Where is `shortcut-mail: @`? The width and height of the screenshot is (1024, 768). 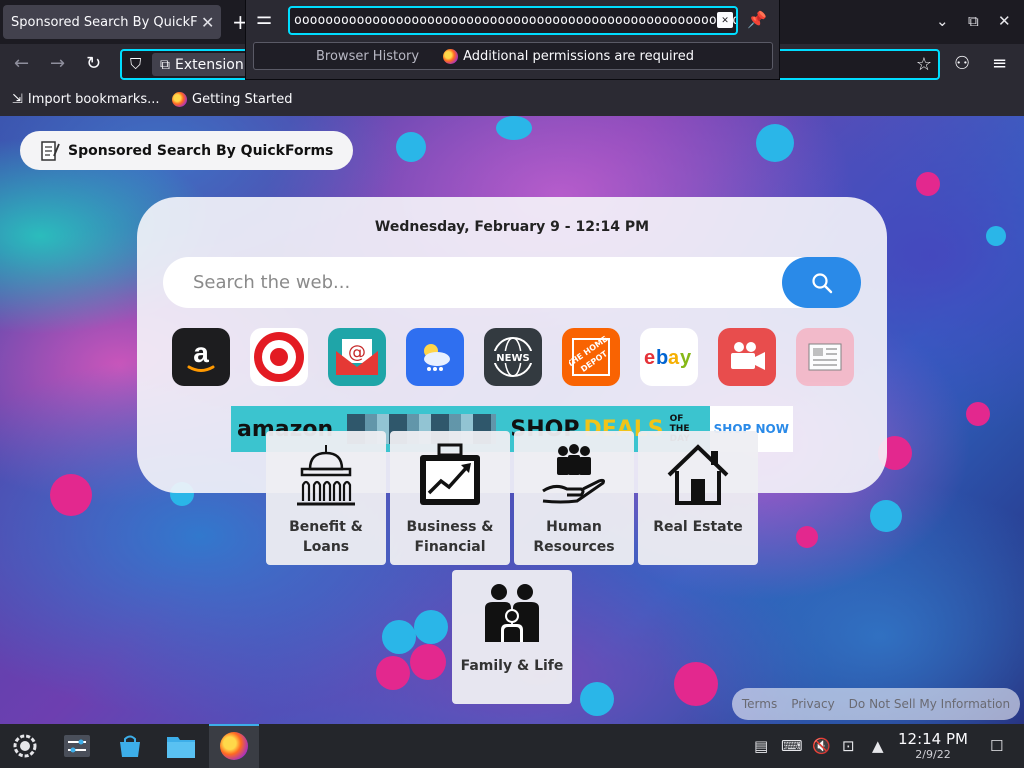
shortcut-mail: @ is located at coordinates (357, 357).